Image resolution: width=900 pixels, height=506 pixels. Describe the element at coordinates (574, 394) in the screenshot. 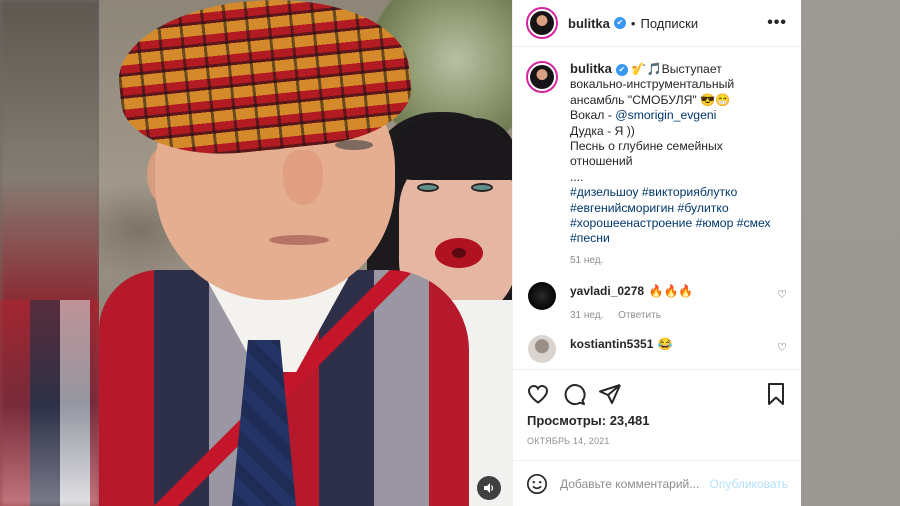

I see `comment-icon` at that location.